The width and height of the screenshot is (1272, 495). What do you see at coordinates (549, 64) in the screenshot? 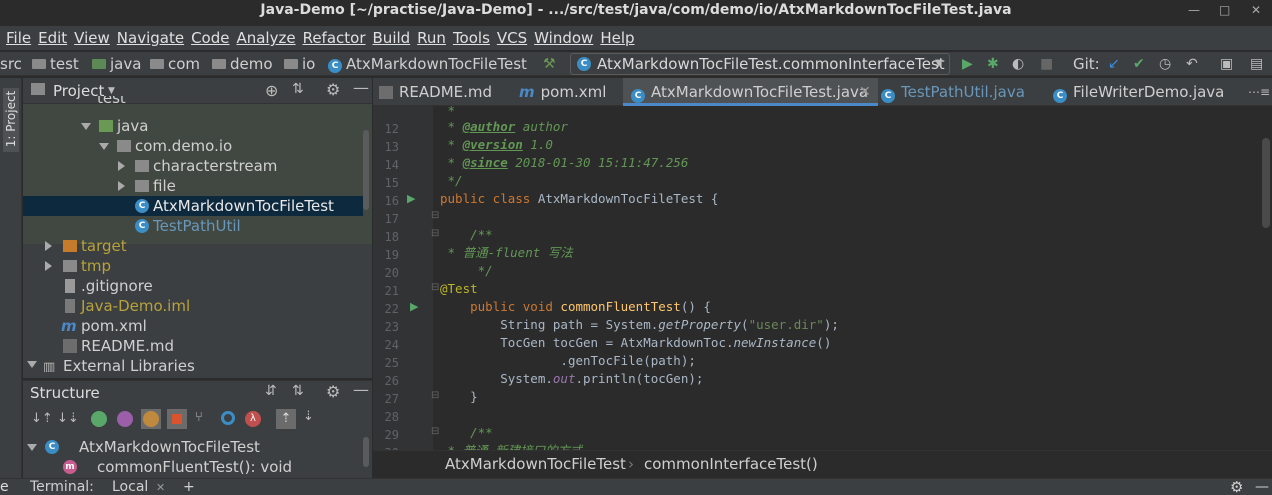
I see `build-hammer-icon: ⚒` at bounding box center [549, 64].